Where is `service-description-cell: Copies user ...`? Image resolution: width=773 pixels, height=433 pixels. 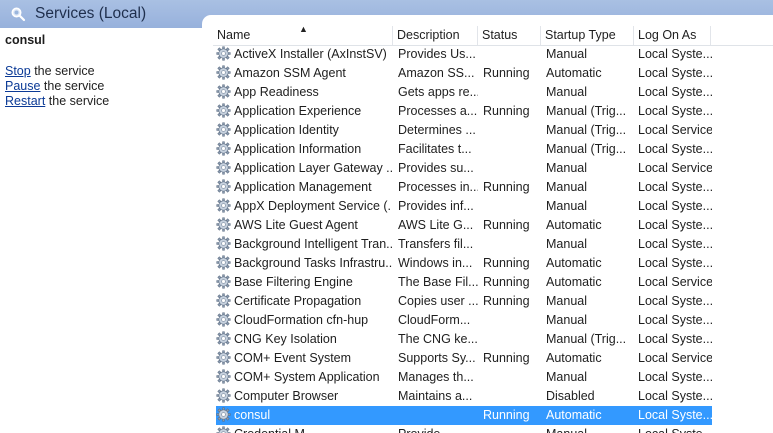
service-description-cell: Copies user ... is located at coordinates (438, 301).